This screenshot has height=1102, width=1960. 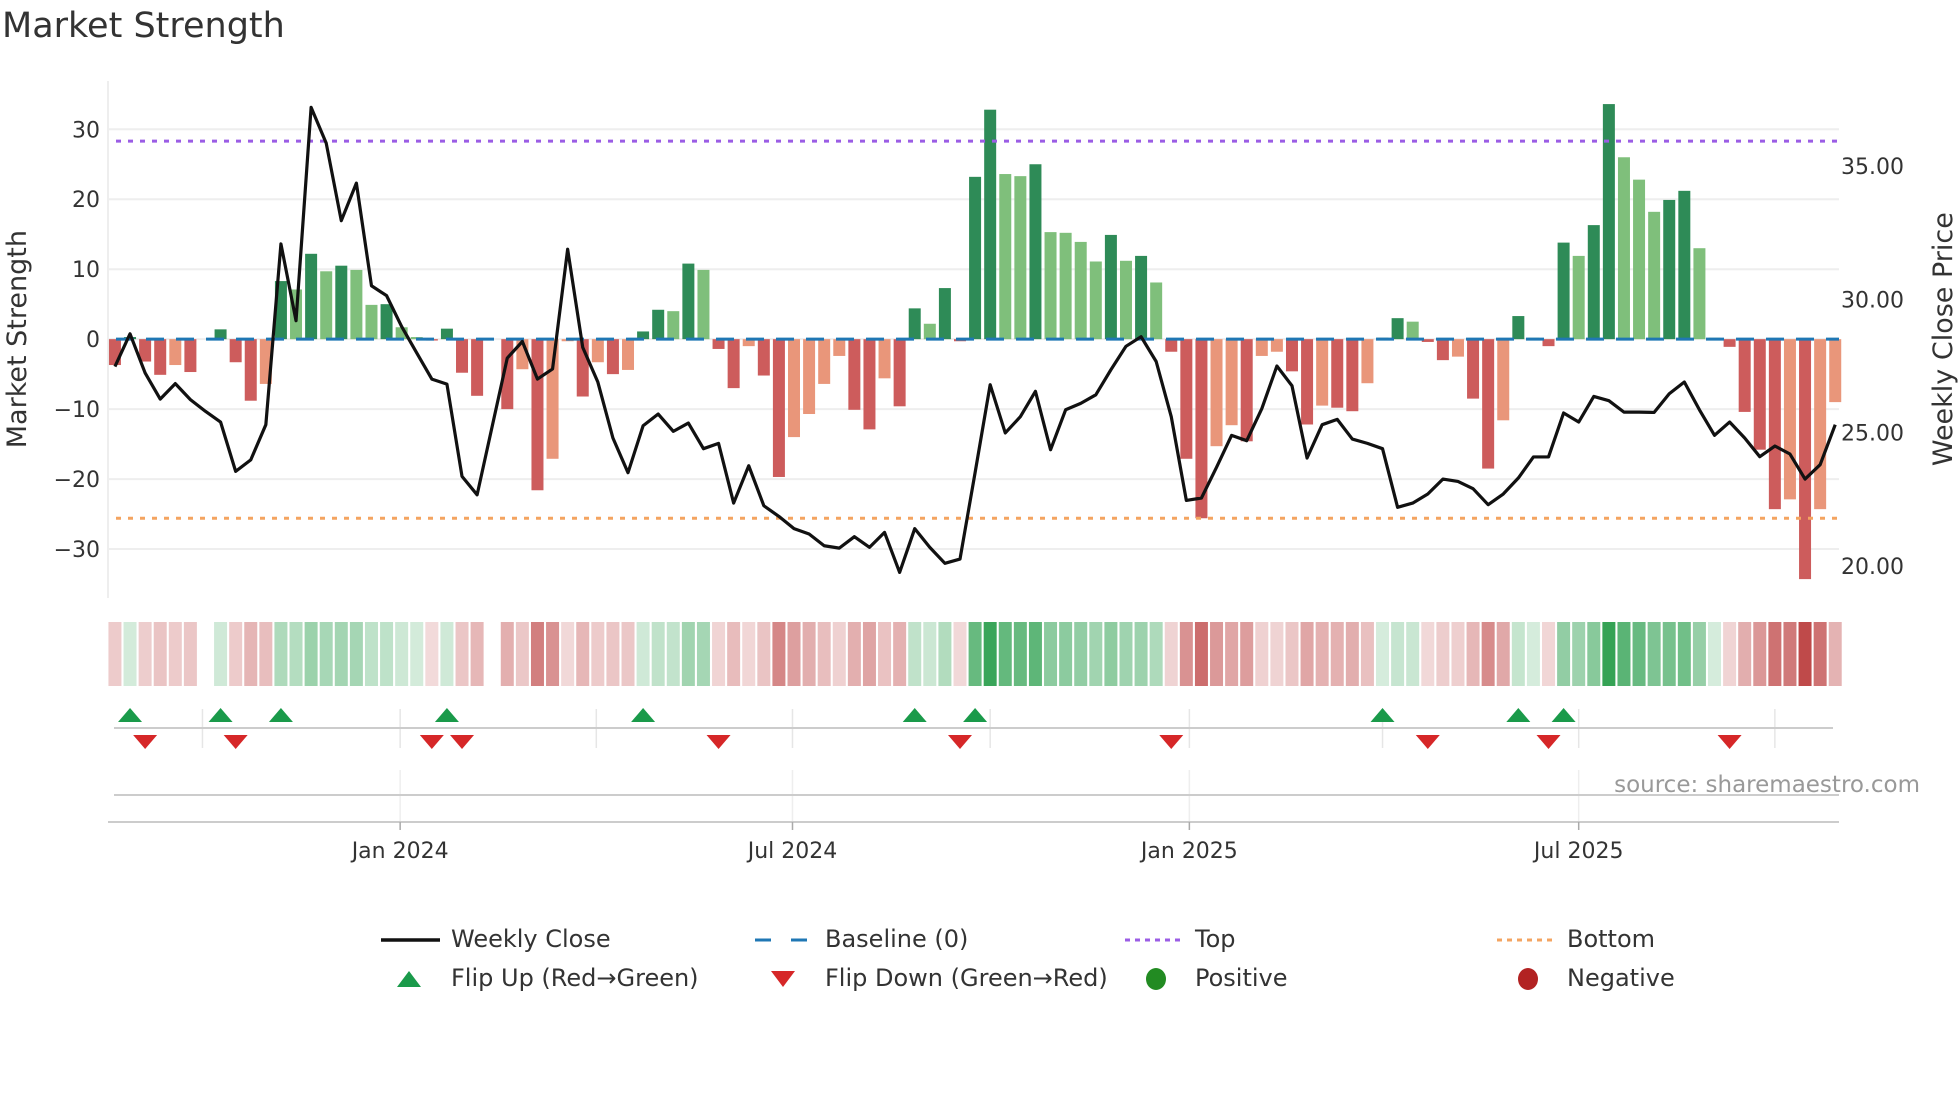 What do you see at coordinates (17, 339) in the screenshot?
I see `y-axis-label: Market Strength` at bounding box center [17, 339].